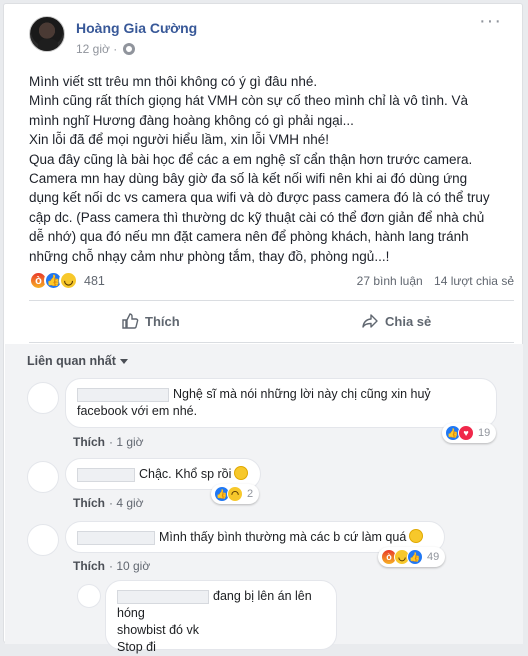 The image size is (528, 656). Describe the element at coordinates (415, 557) in the screenshot. I see `like-react-icon: 👍` at that location.